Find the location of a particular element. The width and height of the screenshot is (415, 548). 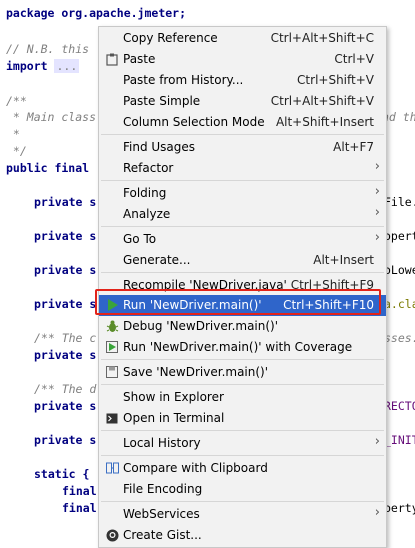

code-final-1: final is located at coordinates (79, 491).